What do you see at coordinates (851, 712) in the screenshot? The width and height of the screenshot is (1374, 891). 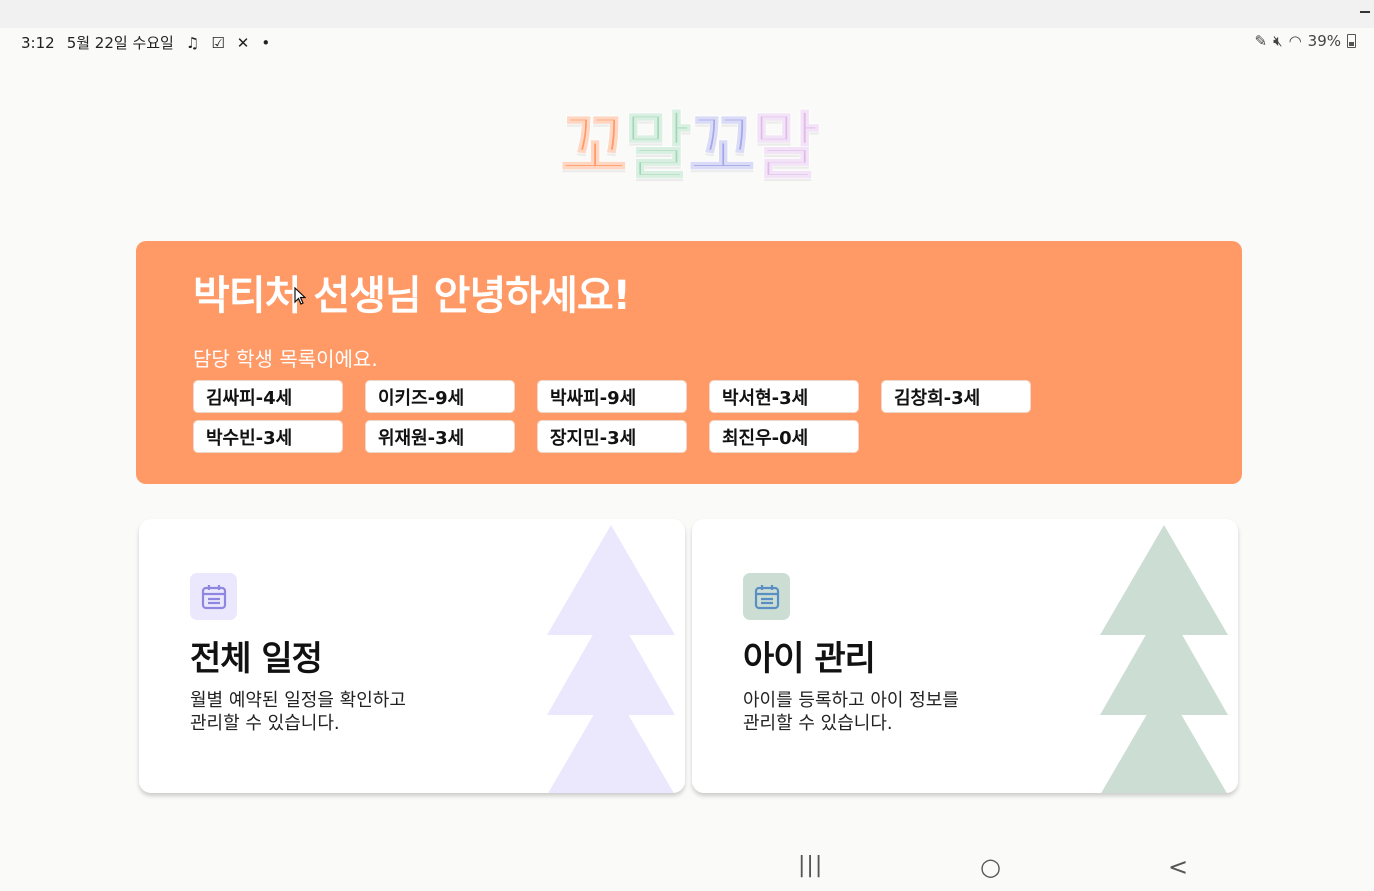 I see `kids-card-description: 아이를 등록하고 아이 정보를 관리할 수 있습니다.` at bounding box center [851, 712].